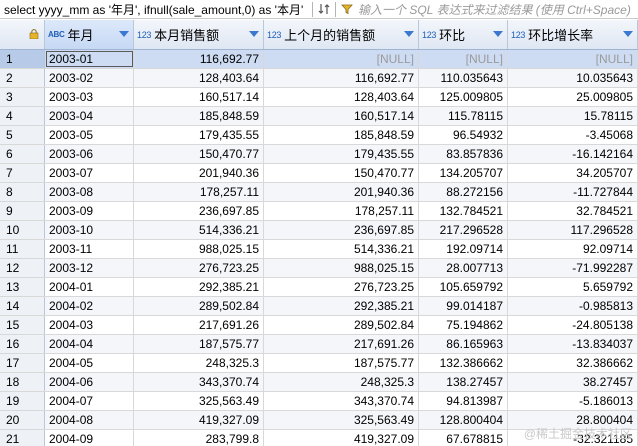  I want to click on table-cell: 2003-09, so click(89, 211).